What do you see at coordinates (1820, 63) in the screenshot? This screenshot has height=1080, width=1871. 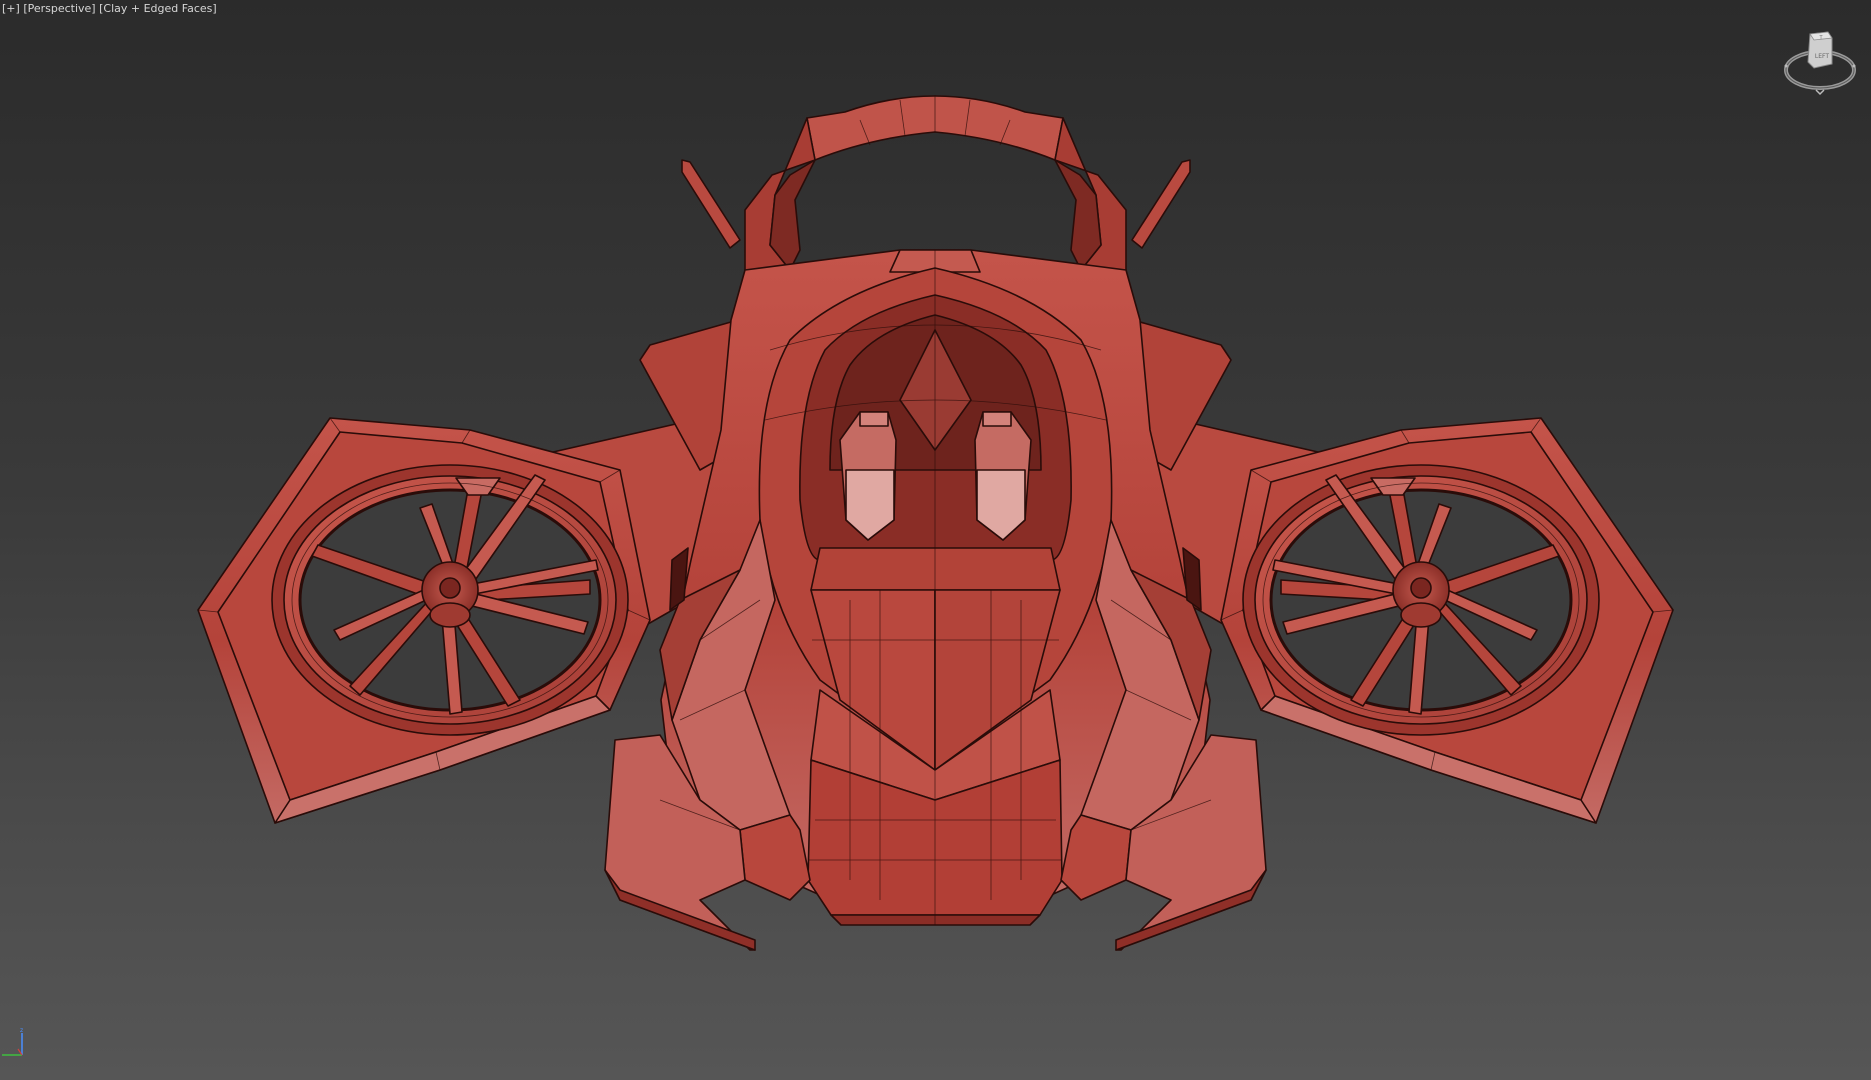 I see `viewcube-icon: T LEFT` at bounding box center [1820, 63].